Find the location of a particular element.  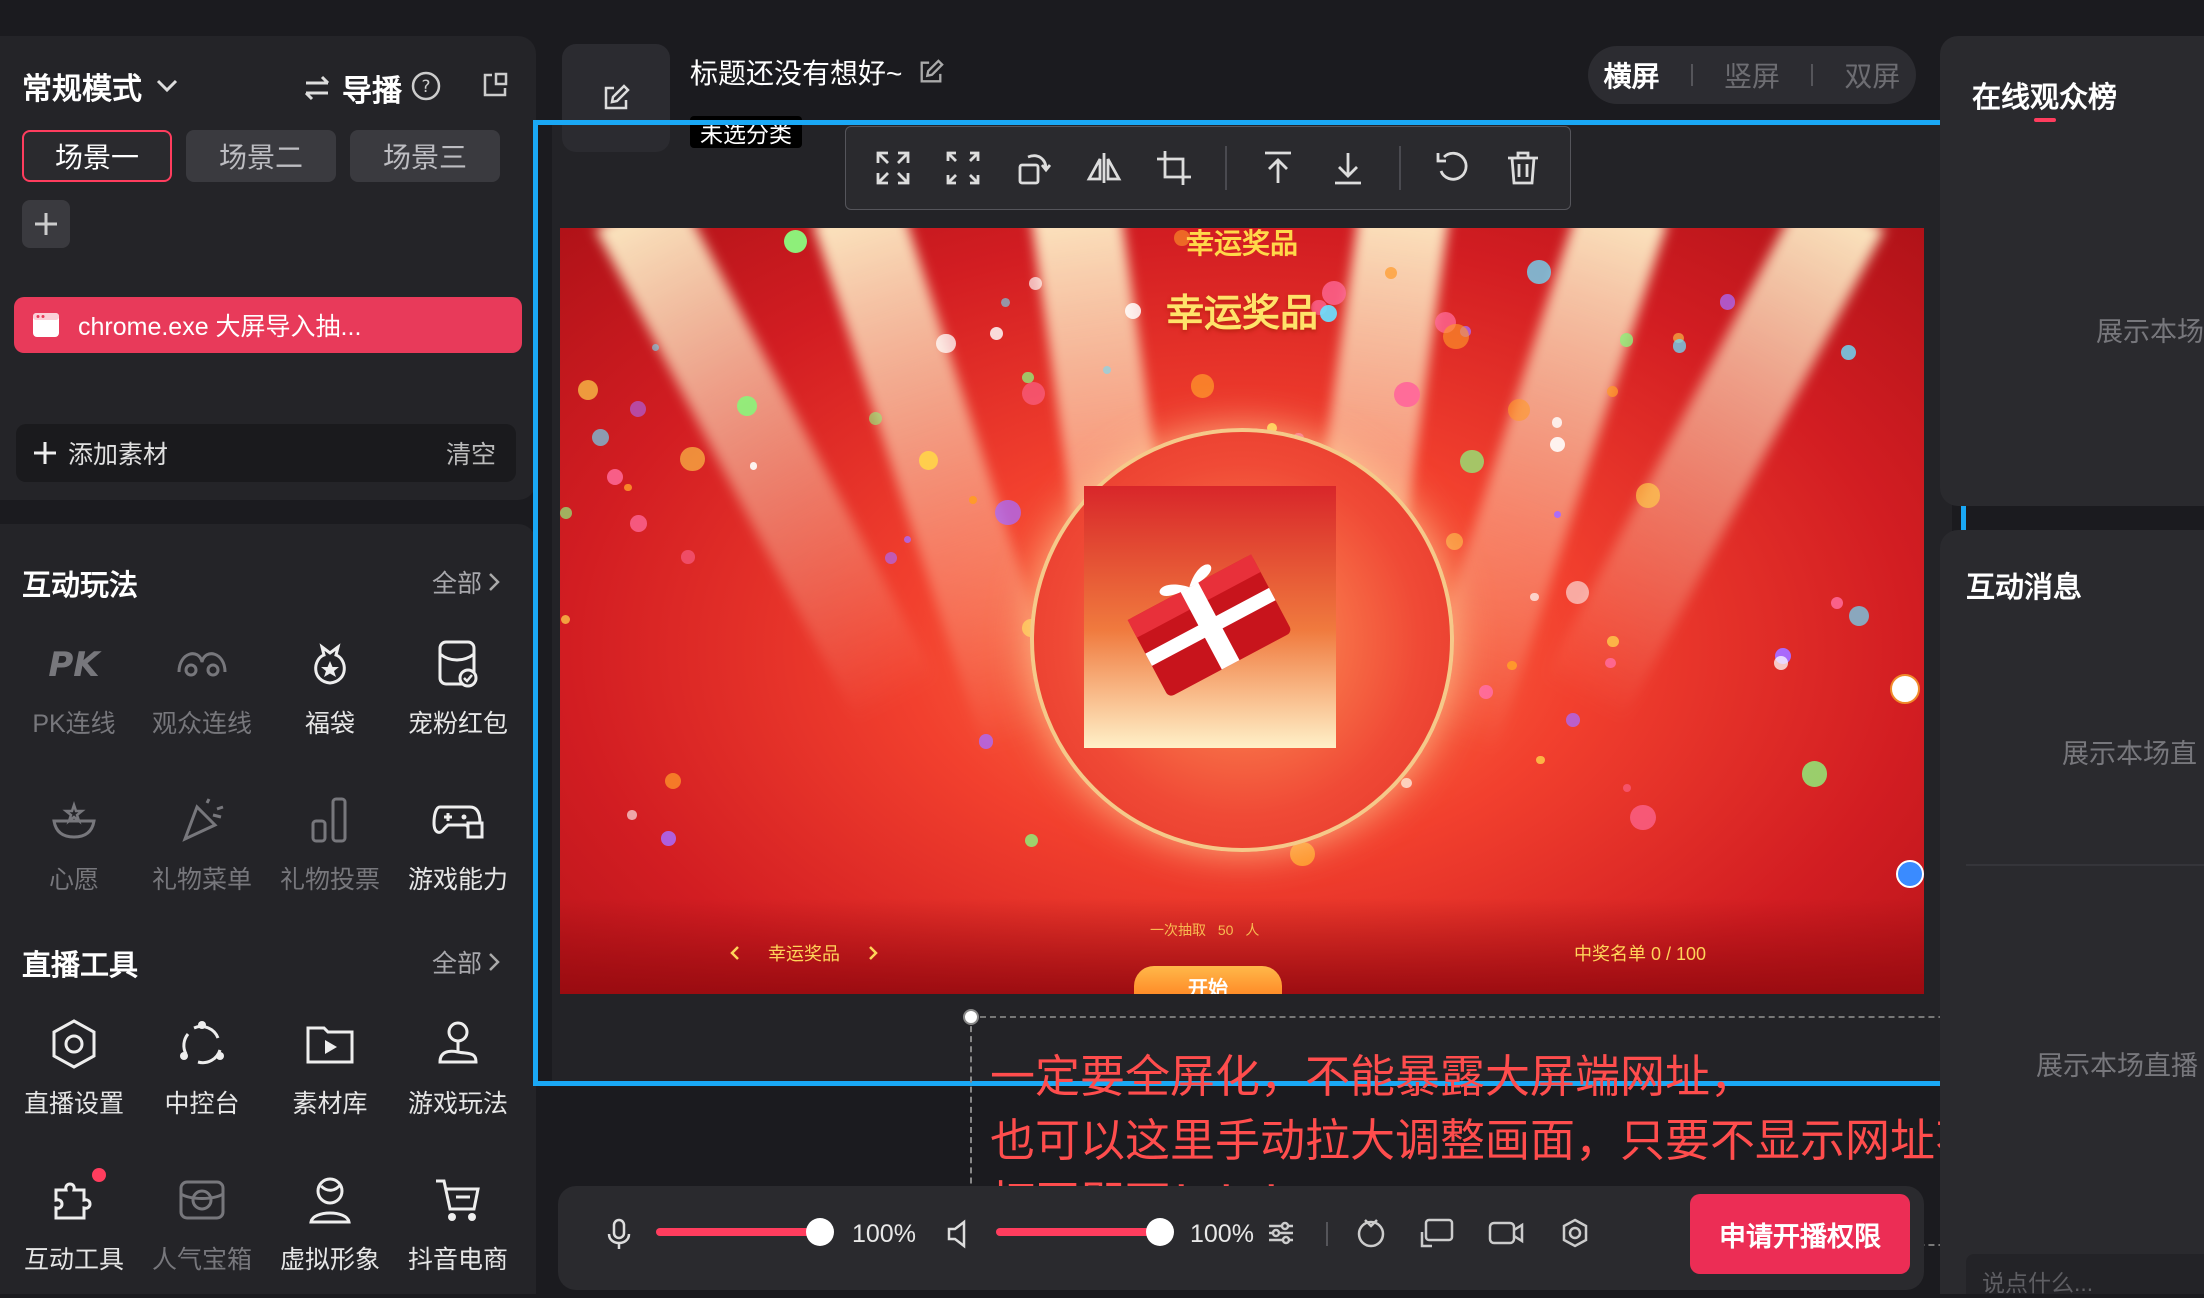

tool-material-library: 素材库 is located at coordinates (330, 1068).